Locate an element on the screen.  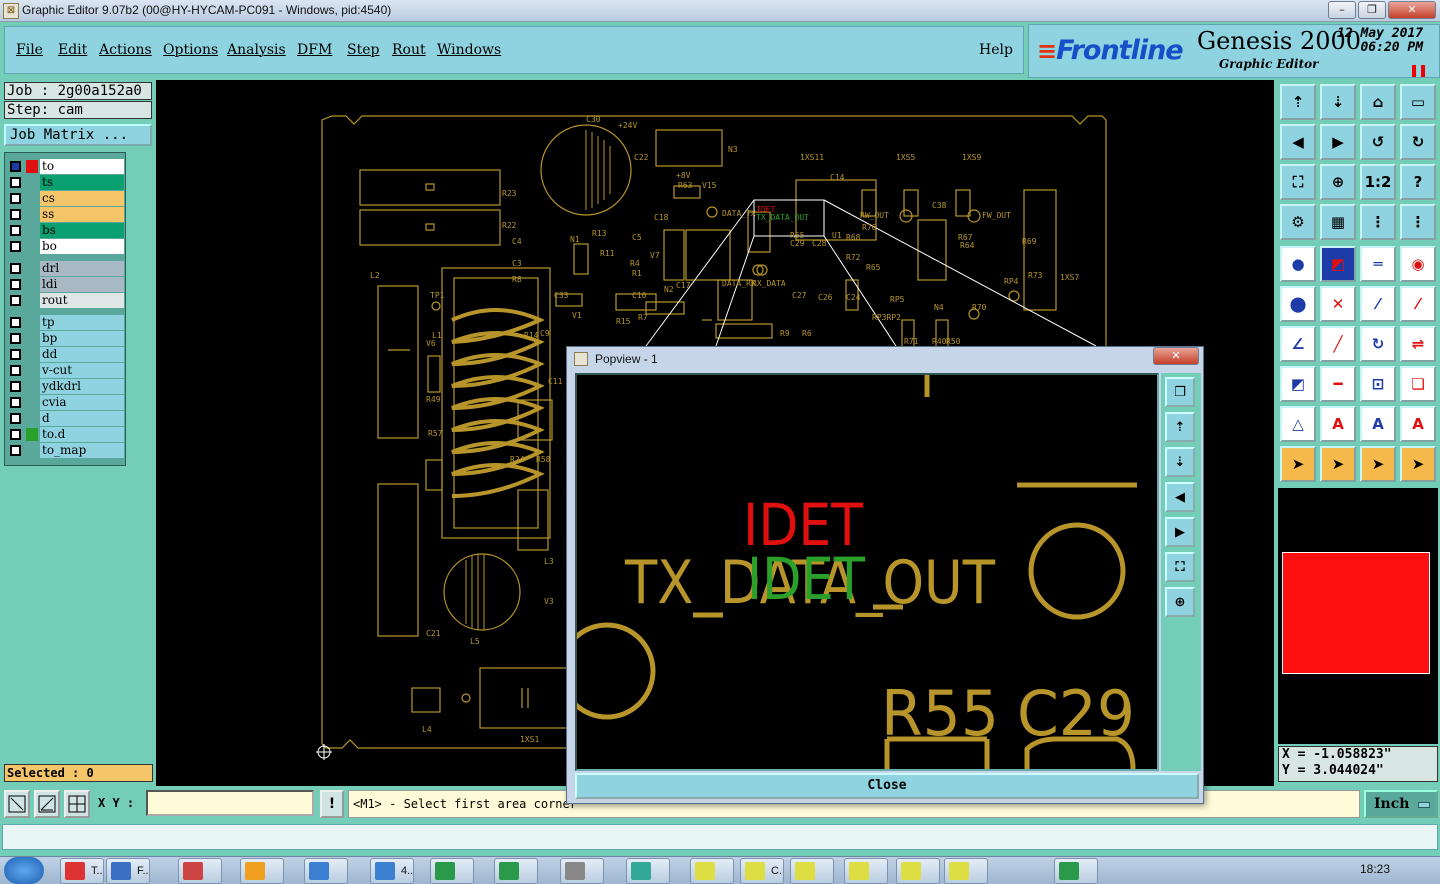
redo-icon: ↻ is located at coordinates (1418, 142).